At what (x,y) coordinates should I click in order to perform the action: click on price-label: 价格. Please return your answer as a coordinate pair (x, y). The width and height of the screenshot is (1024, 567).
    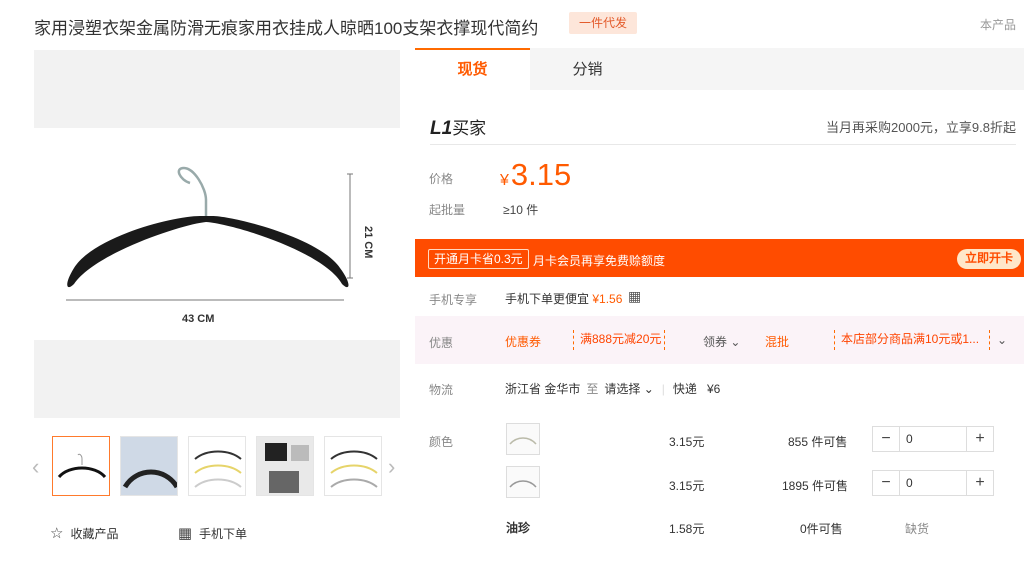
    Looking at the image, I should click on (441, 179).